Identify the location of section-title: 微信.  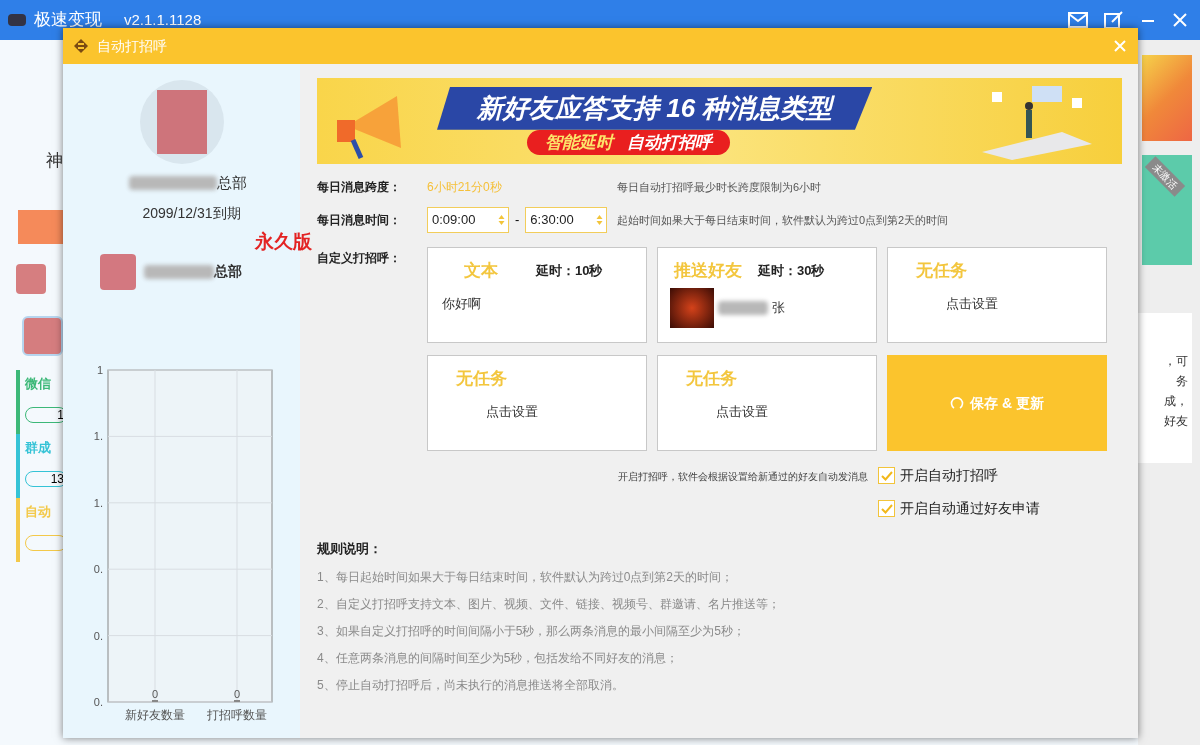
(38, 383).